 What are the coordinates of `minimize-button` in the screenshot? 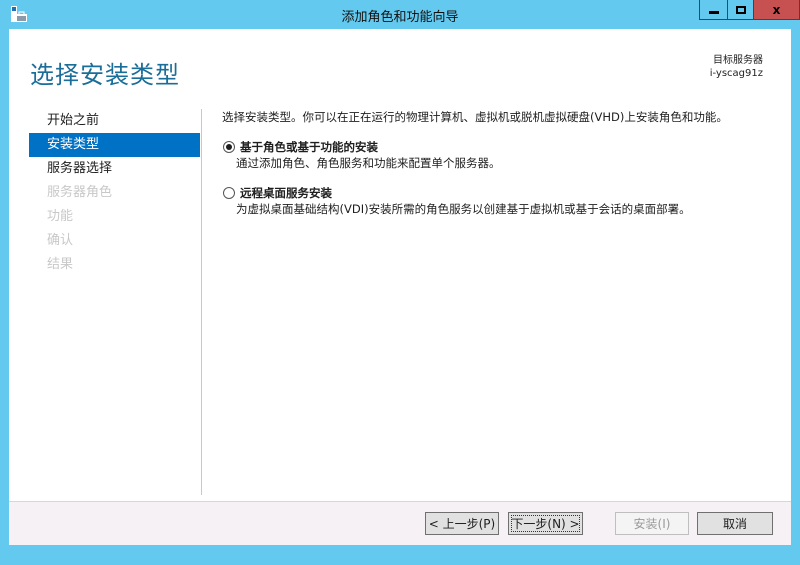 It's located at (713, 10).